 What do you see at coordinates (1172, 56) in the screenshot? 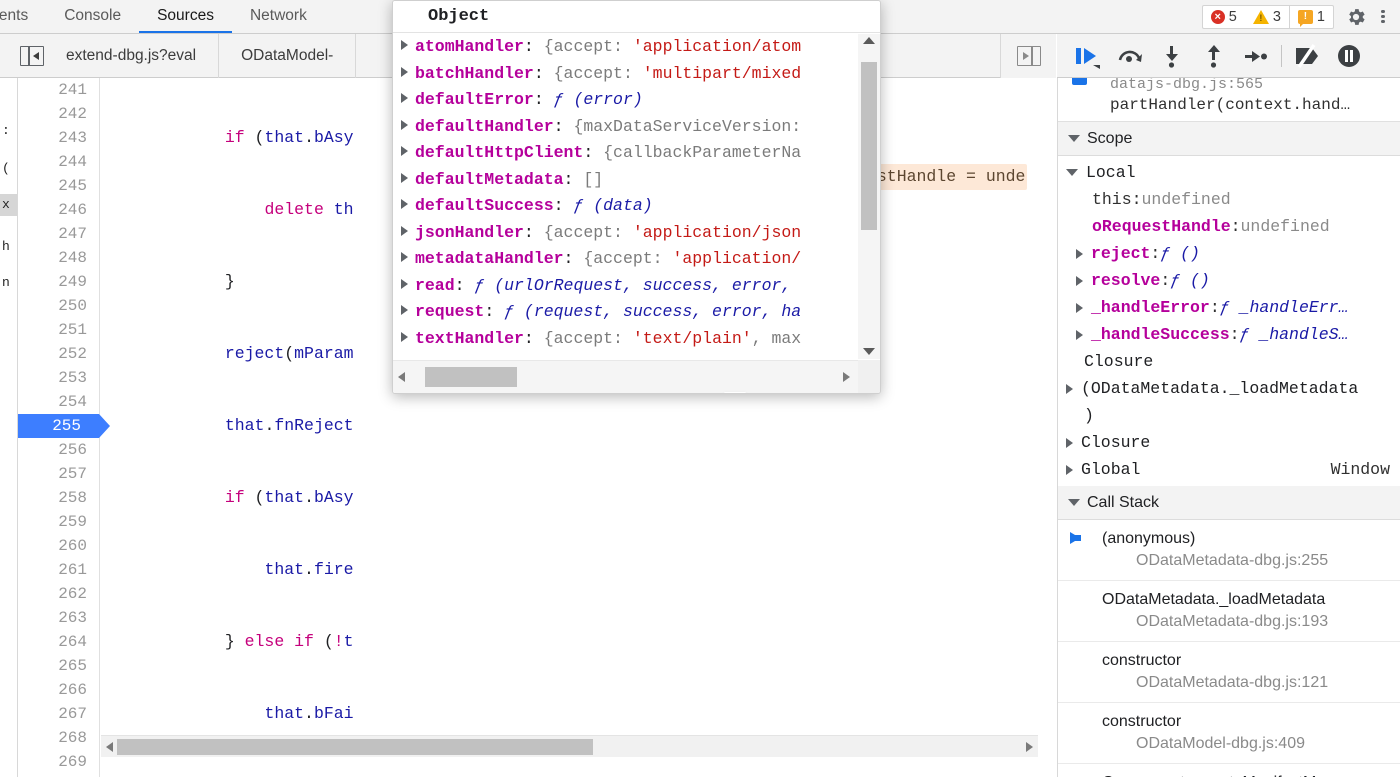
I see `step-into-icon` at bounding box center [1172, 56].